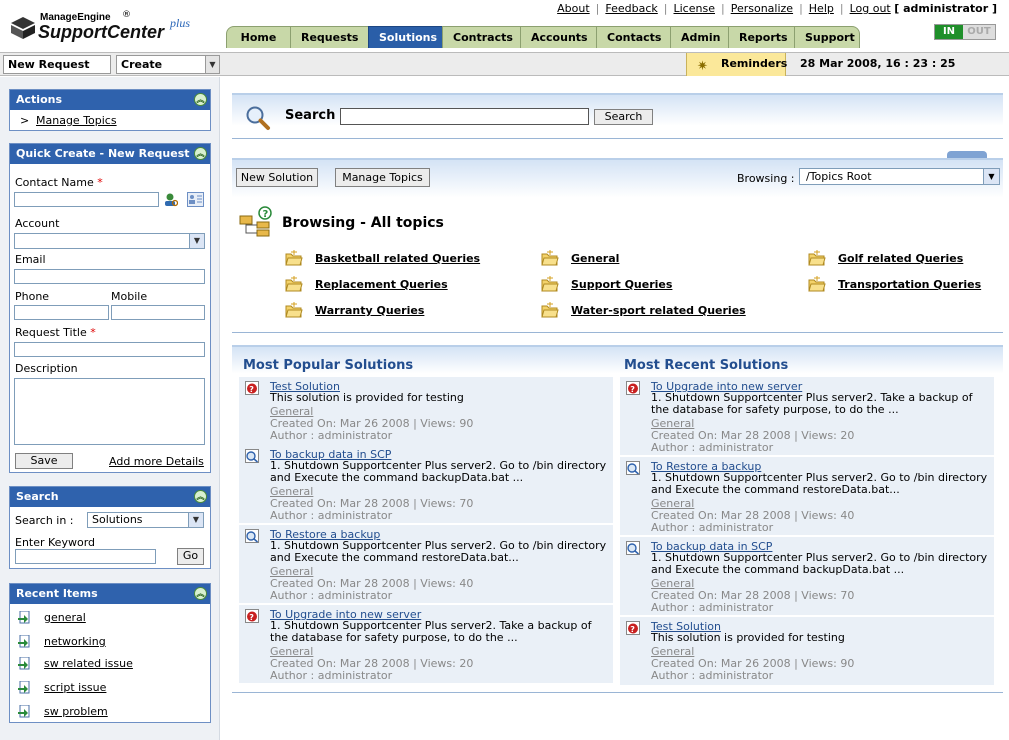  I want to click on tab-contracts: Contracts, so click(481, 37).